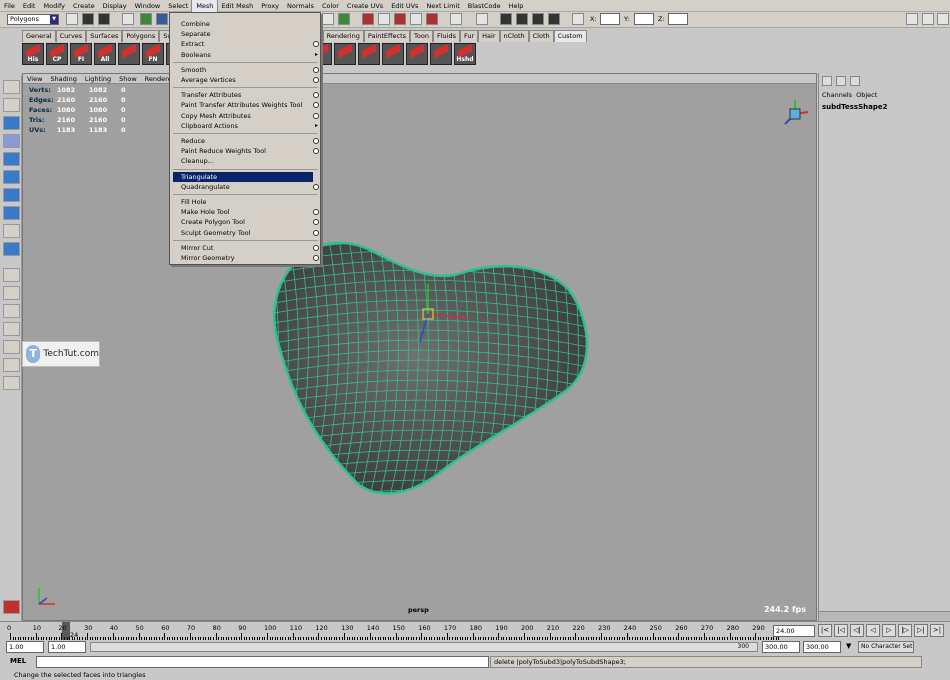  I want to click on single-pane-layout-icon, so click(11, 275).